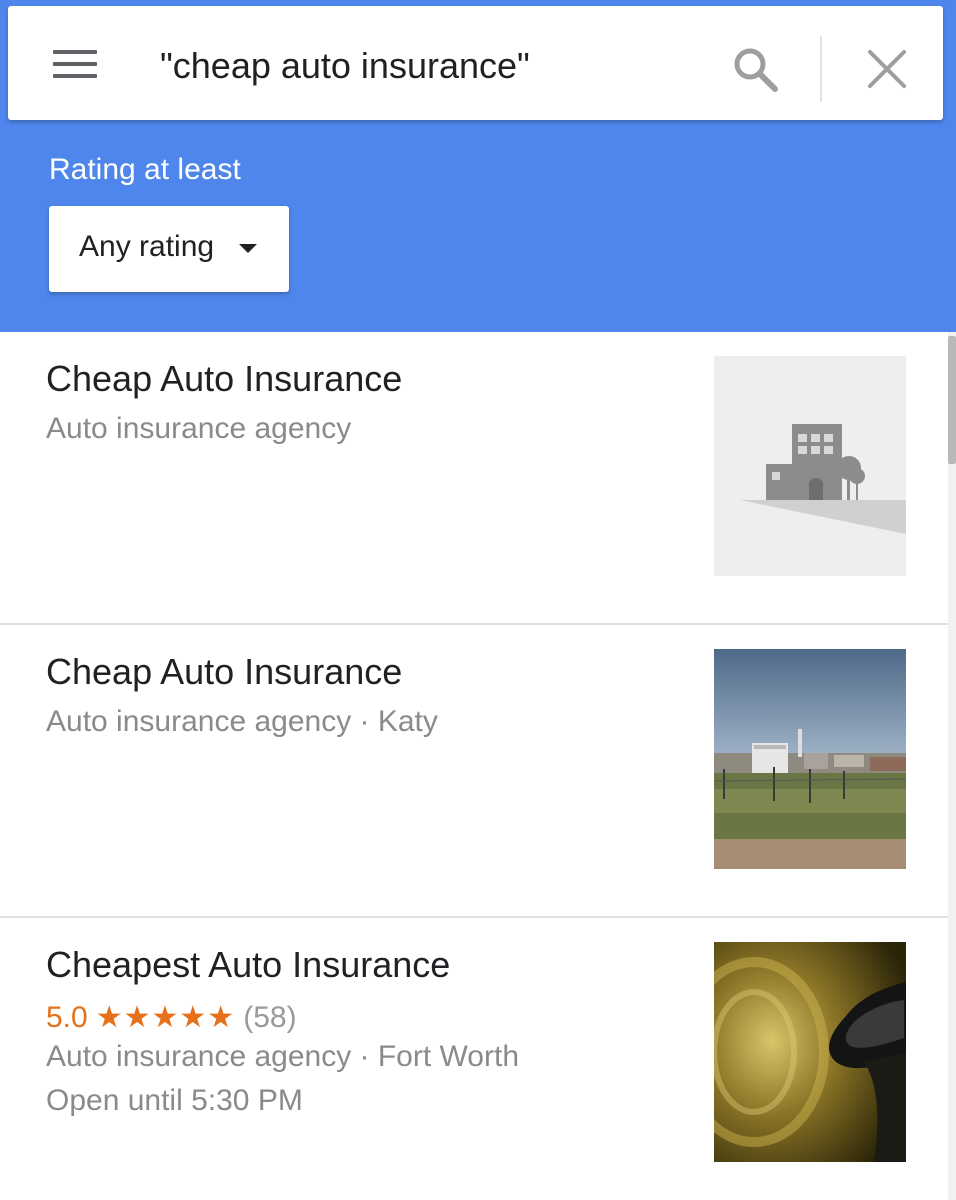 The height and width of the screenshot is (1200, 956). Describe the element at coordinates (282, 1056) in the screenshot. I see `result-category-location: Auto insurance agency · Fort Worth` at that location.